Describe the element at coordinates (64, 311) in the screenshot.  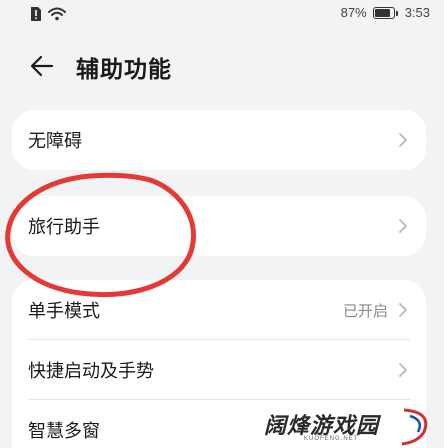
I see `menu-item-label: 单手模式` at that location.